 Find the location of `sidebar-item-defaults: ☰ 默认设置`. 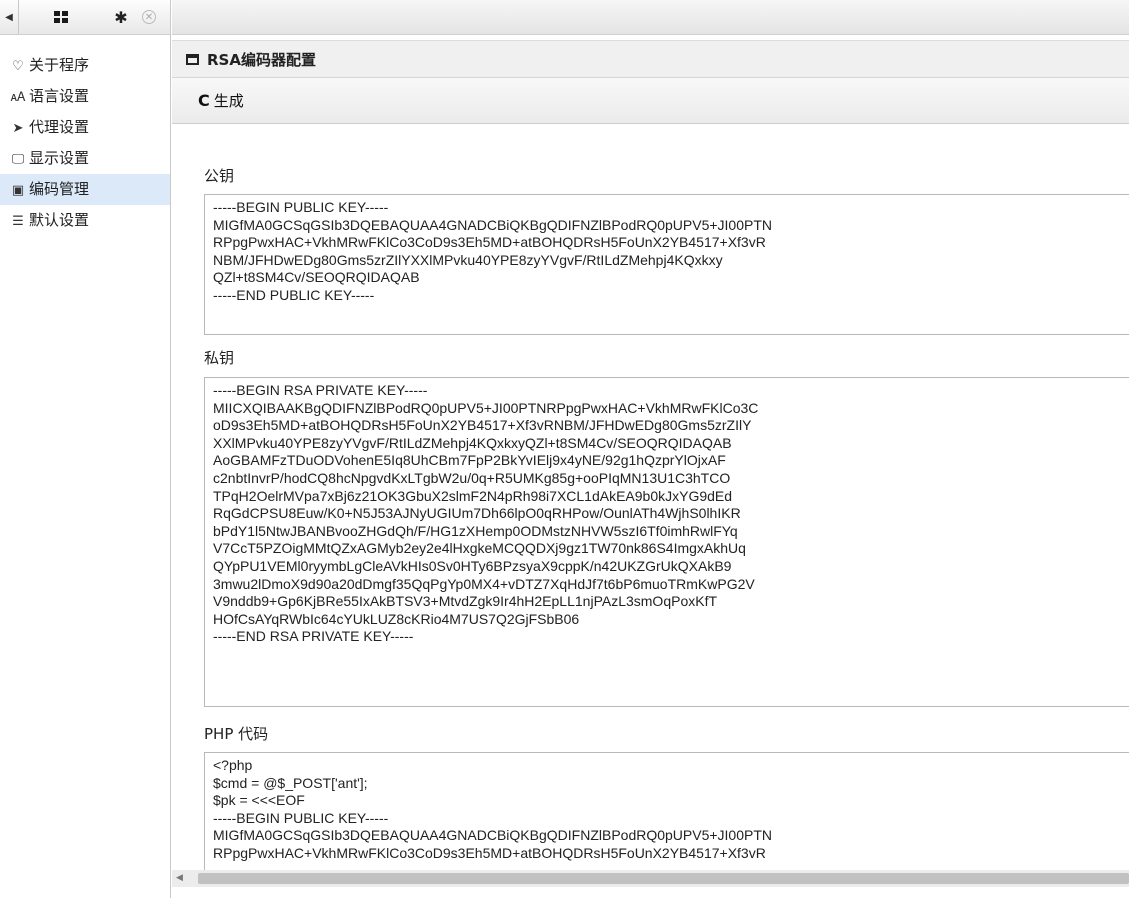

sidebar-item-defaults: ☰ 默认设置 is located at coordinates (85, 220).